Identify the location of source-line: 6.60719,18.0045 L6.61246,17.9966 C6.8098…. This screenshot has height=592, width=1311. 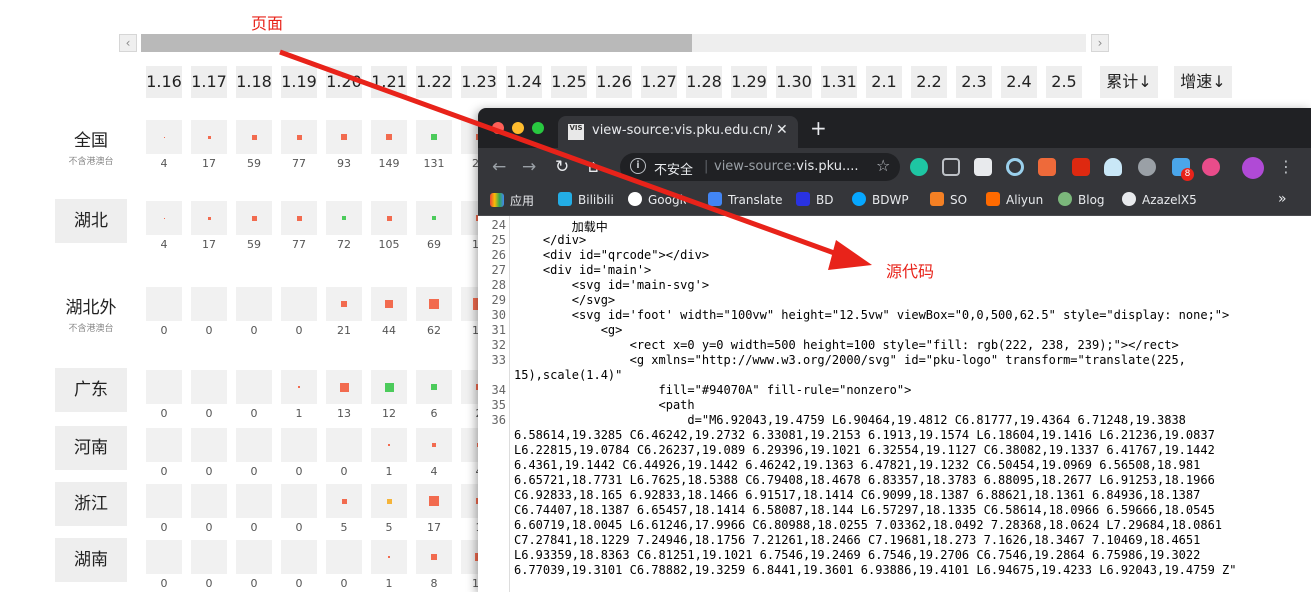
(868, 525).